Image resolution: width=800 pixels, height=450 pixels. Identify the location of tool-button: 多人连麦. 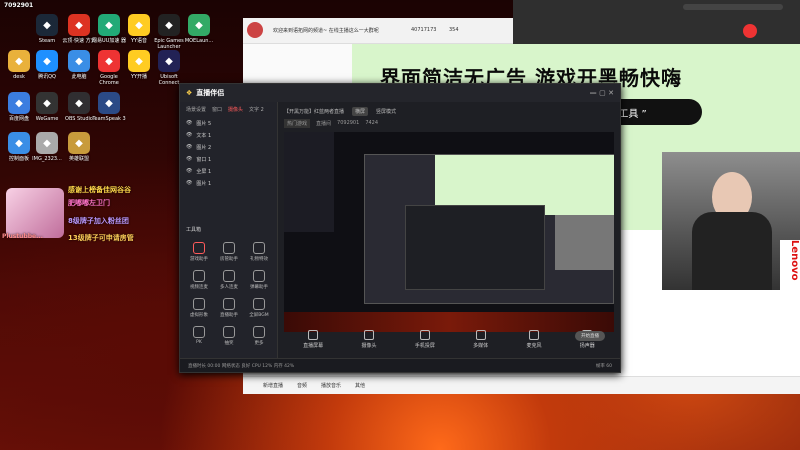
(229, 280).